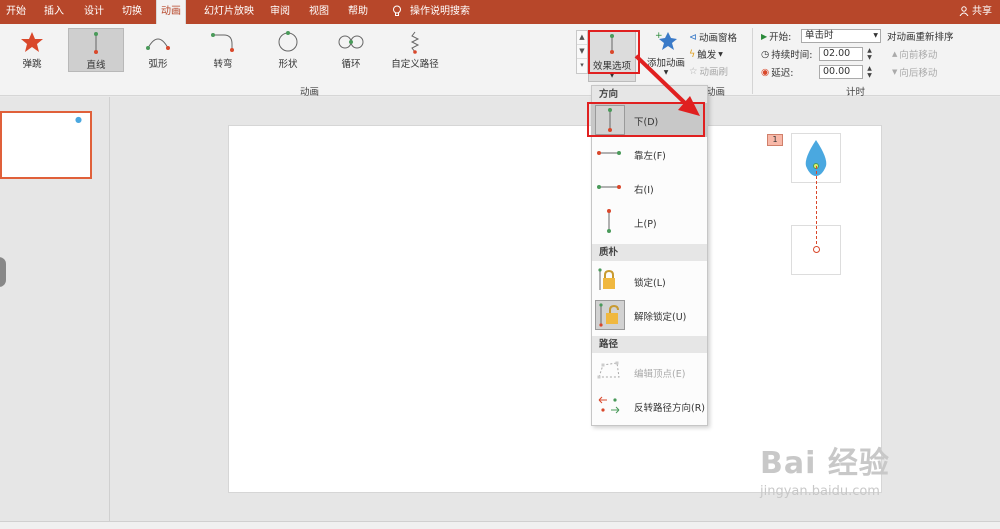  I want to click on tab-help: 帮助, so click(358, 12).